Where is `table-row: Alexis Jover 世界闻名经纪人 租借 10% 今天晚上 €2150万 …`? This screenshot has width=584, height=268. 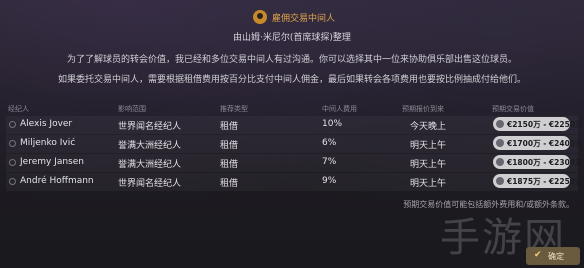
table-row: Alexis Jover 世界闻名经纪人 租借 10% 今天晚上 €2150万 … is located at coordinates (292, 125).